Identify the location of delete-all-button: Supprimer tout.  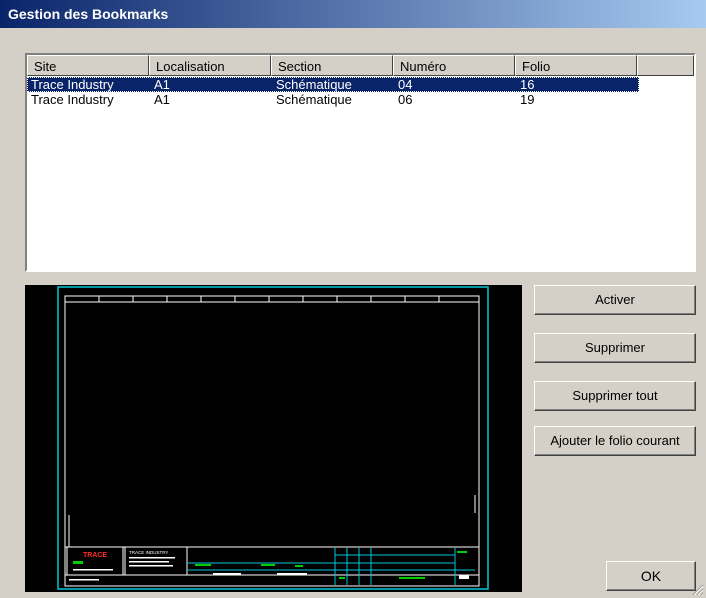
(615, 396).